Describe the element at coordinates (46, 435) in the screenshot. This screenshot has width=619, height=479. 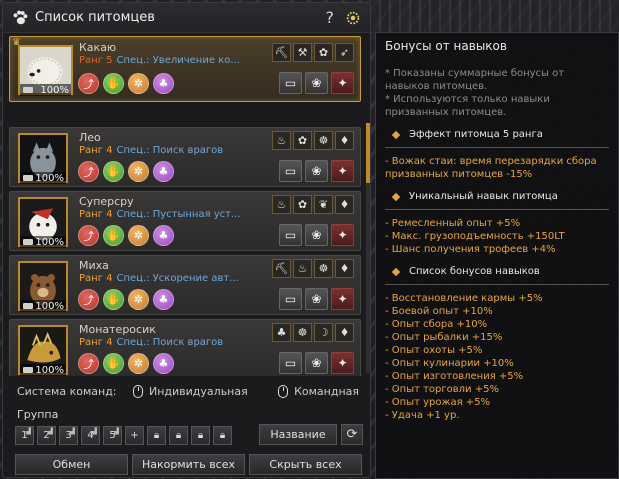
I see `group-slot-2: 2 ▟` at that location.